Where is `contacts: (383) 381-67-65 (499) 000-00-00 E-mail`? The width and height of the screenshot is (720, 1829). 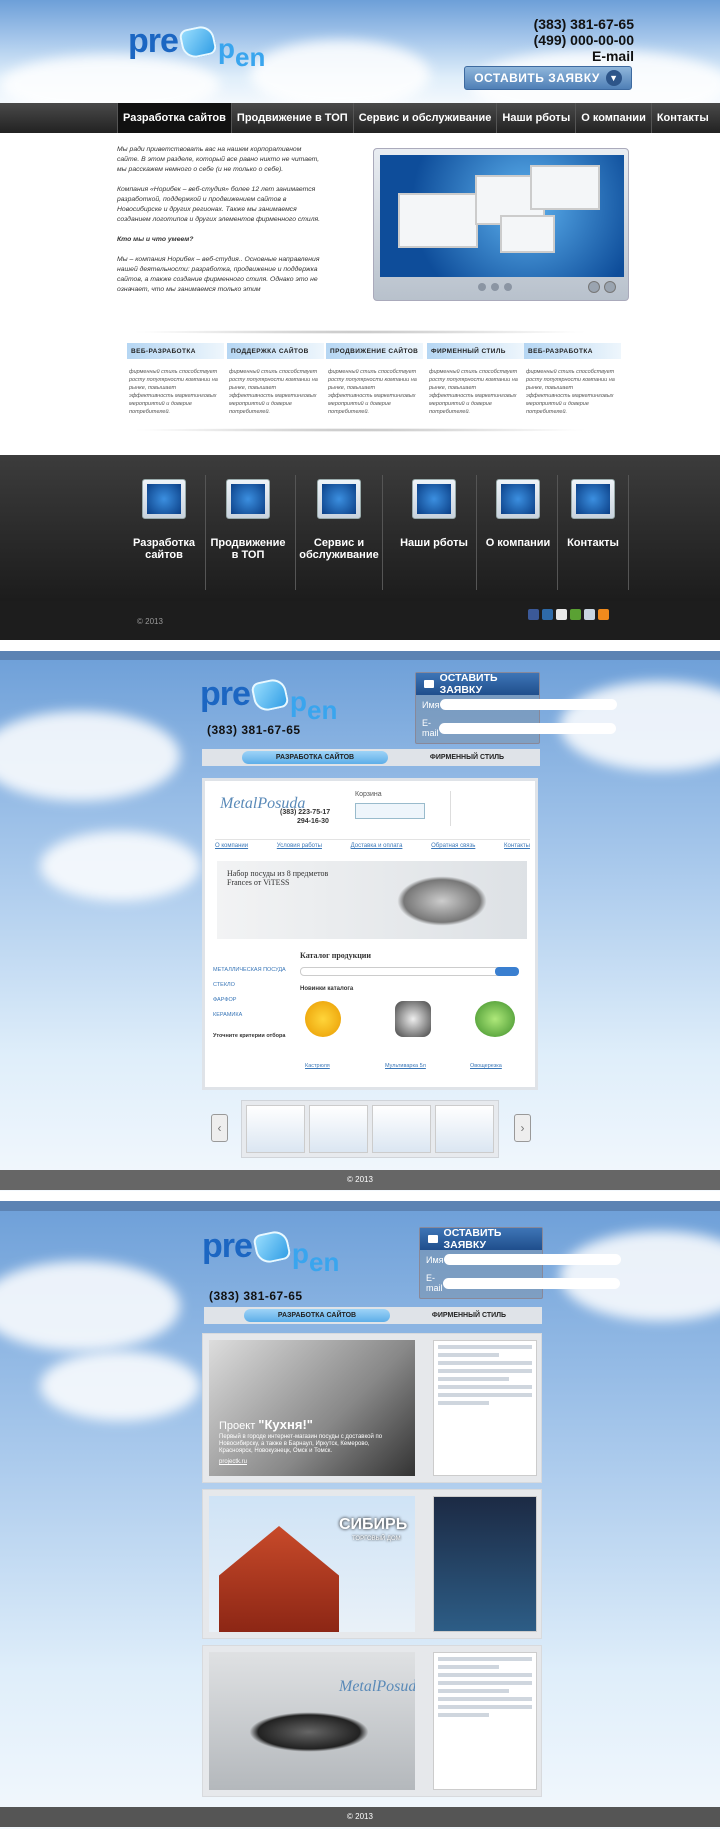
contacts: (383) 381-67-65 (499) 000-00-00 E-mail is located at coordinates (584, 40).